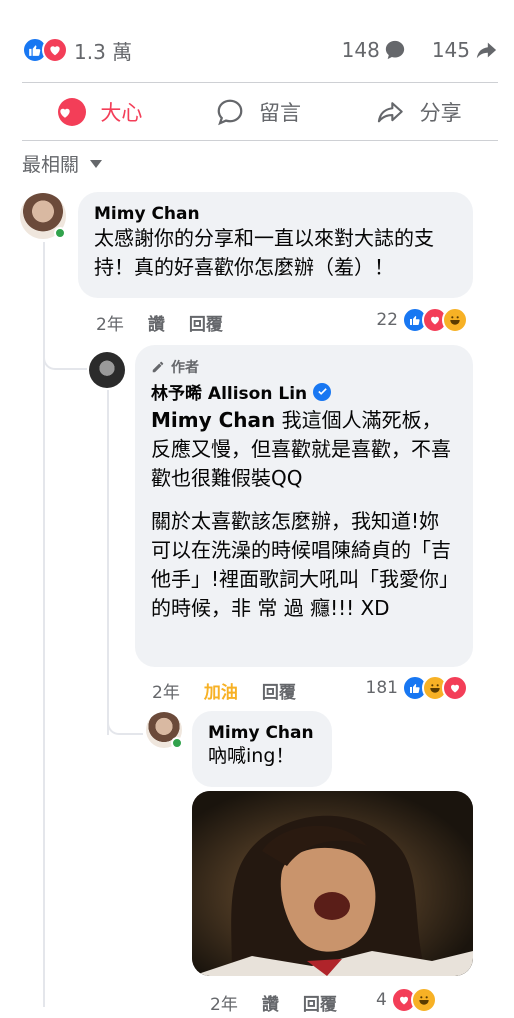 This screenshot has height=1018, width=514. I want to click on reaction-count: 1.3 萬, so click(103, 50).